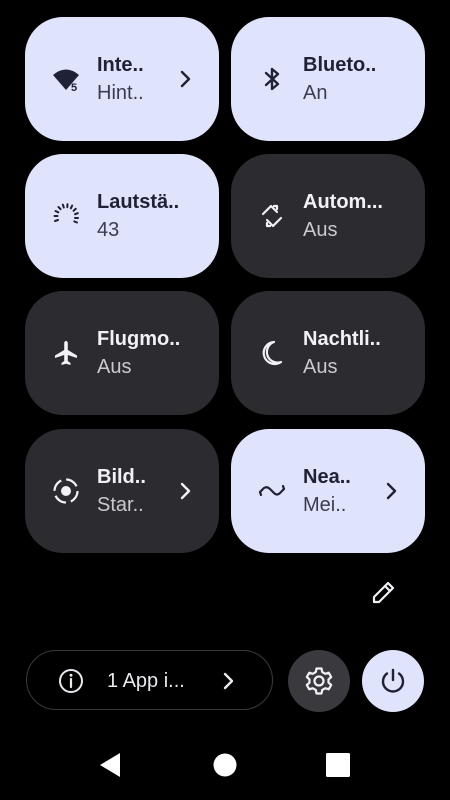 This screenshot has width=450, height=800. Describe the element at coordinates (66, 79) in the screenshot. I see `wifi-icon: 5` at that location.